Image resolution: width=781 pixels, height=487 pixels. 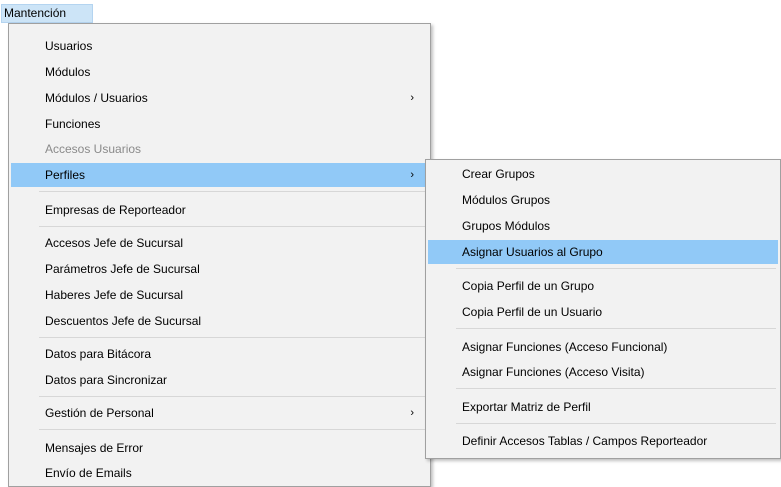 I want to click on submenu-item-copia-perfil-grupo: Copia Perfil de un Grupo, so click(x=603, y=286).